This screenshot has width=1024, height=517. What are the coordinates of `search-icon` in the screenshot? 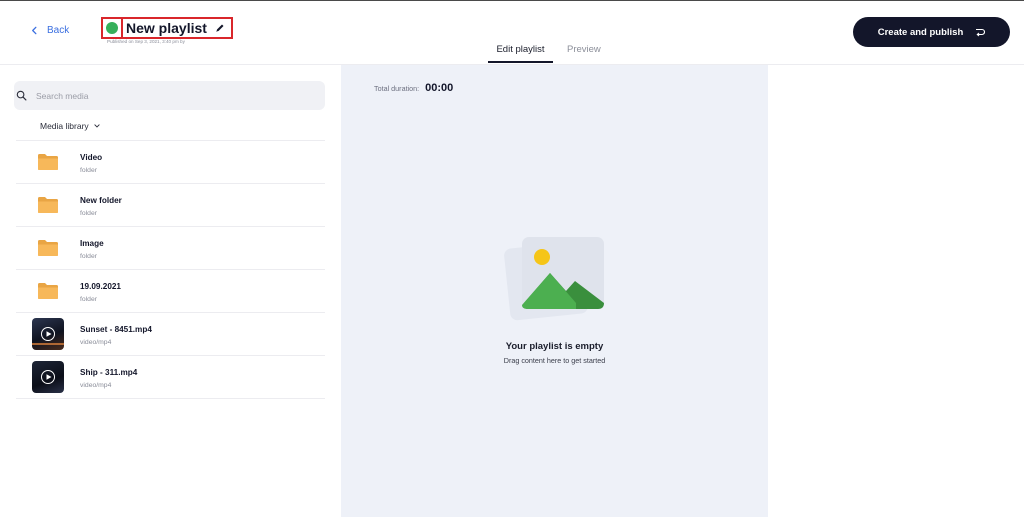 It's located at (21, 95).